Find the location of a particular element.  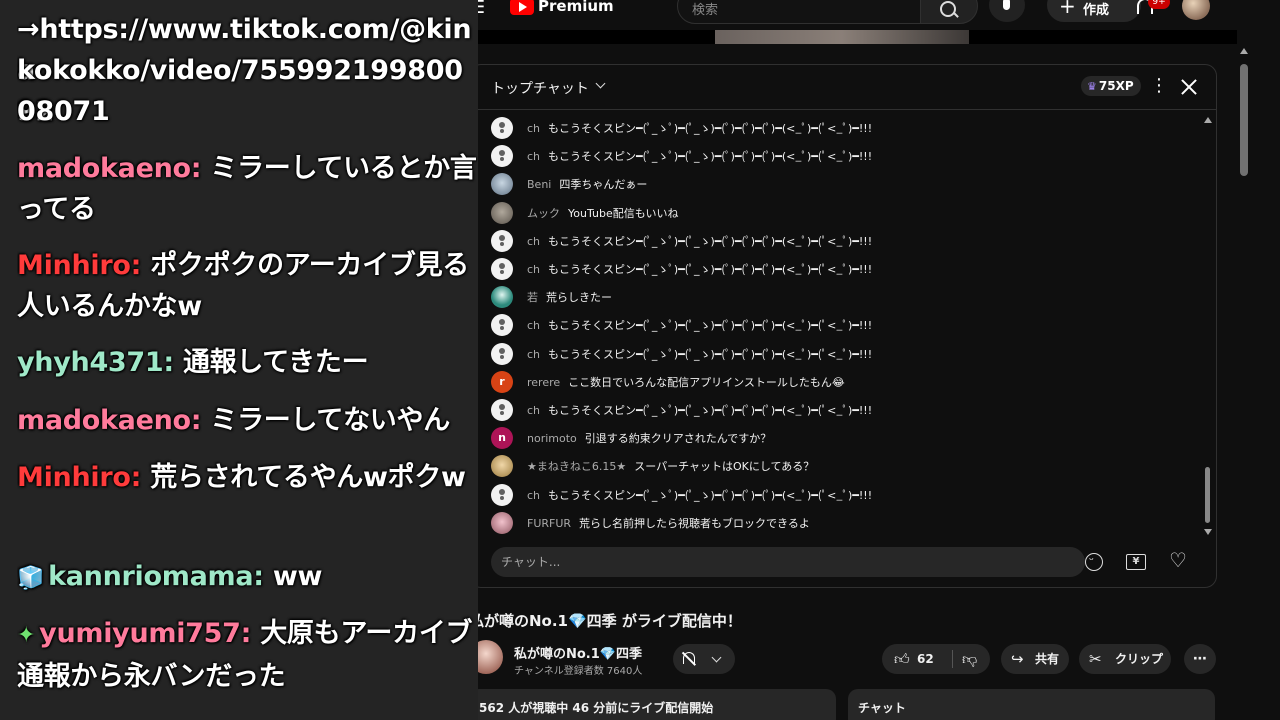

overlay-chat-line: yhyh4371: 通報してきたー is located at coordinates (193, 362).